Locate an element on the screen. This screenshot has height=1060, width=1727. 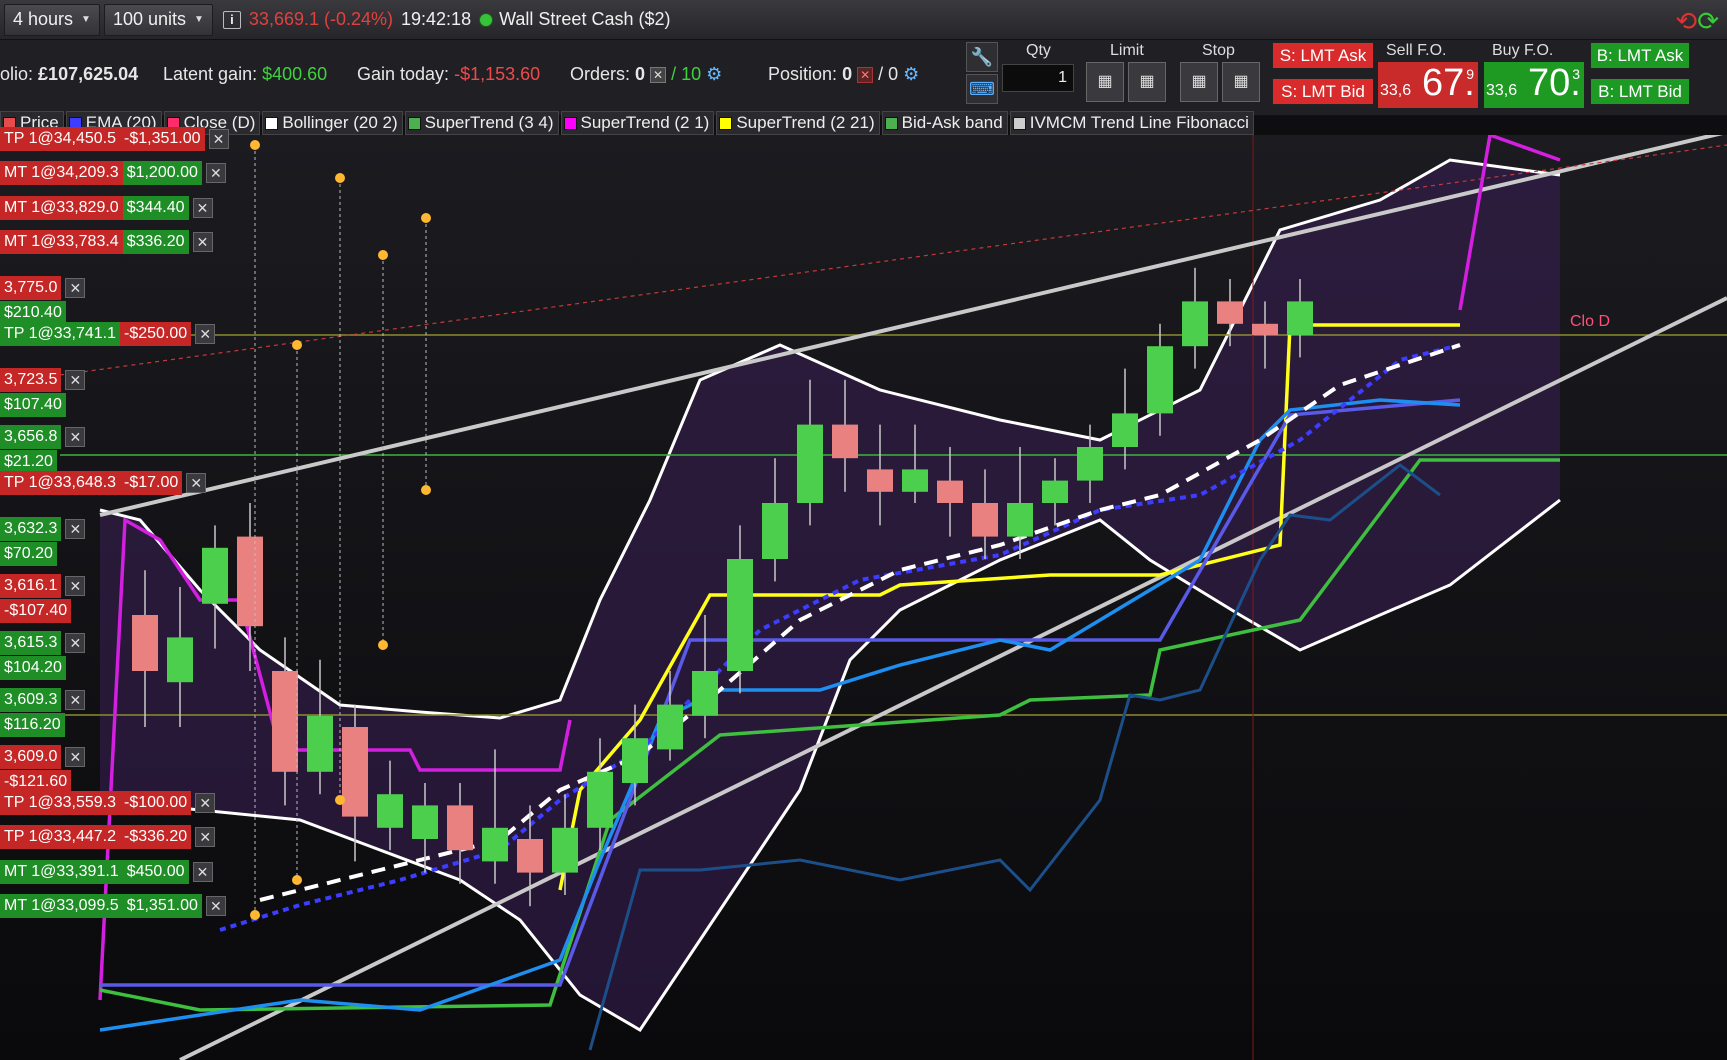
sell-limit-ask-button: S: LMT Ask is located at coordinates (1323, 55).